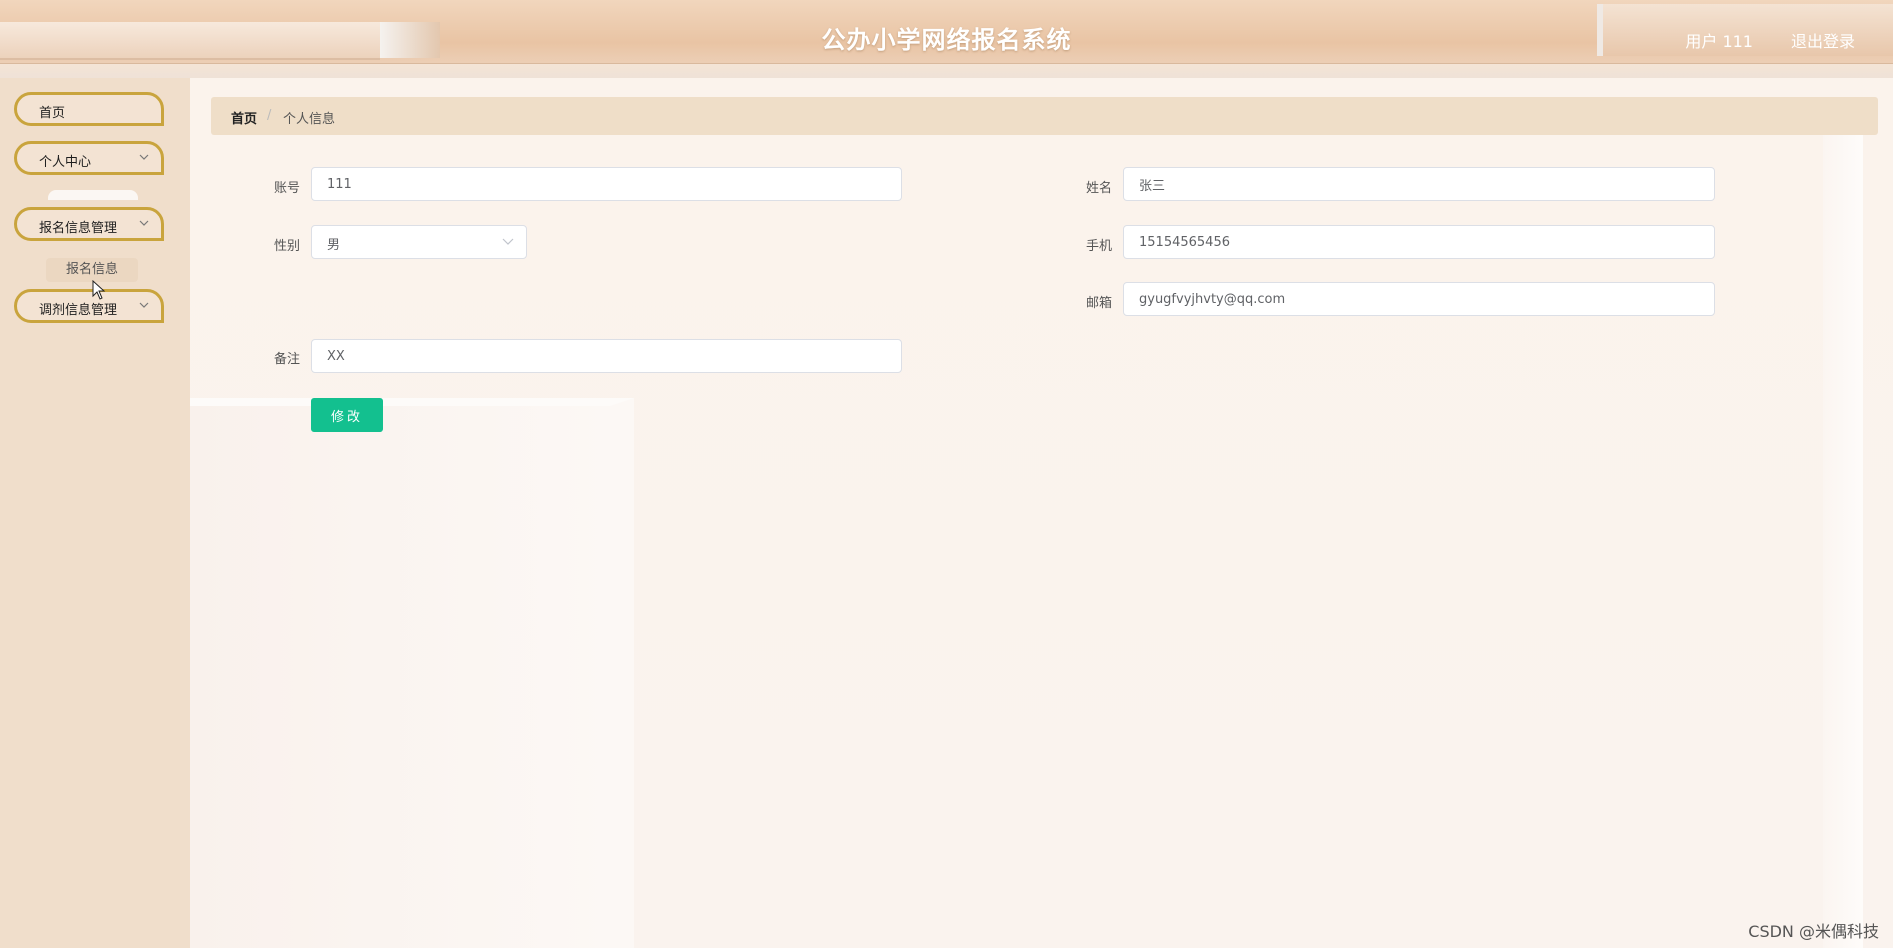 This screenshot has width=1893, height=948. Describe the element at coordinates (89, 109) in the screenshot. I see `sidebar-item-home: 首页` at that location.